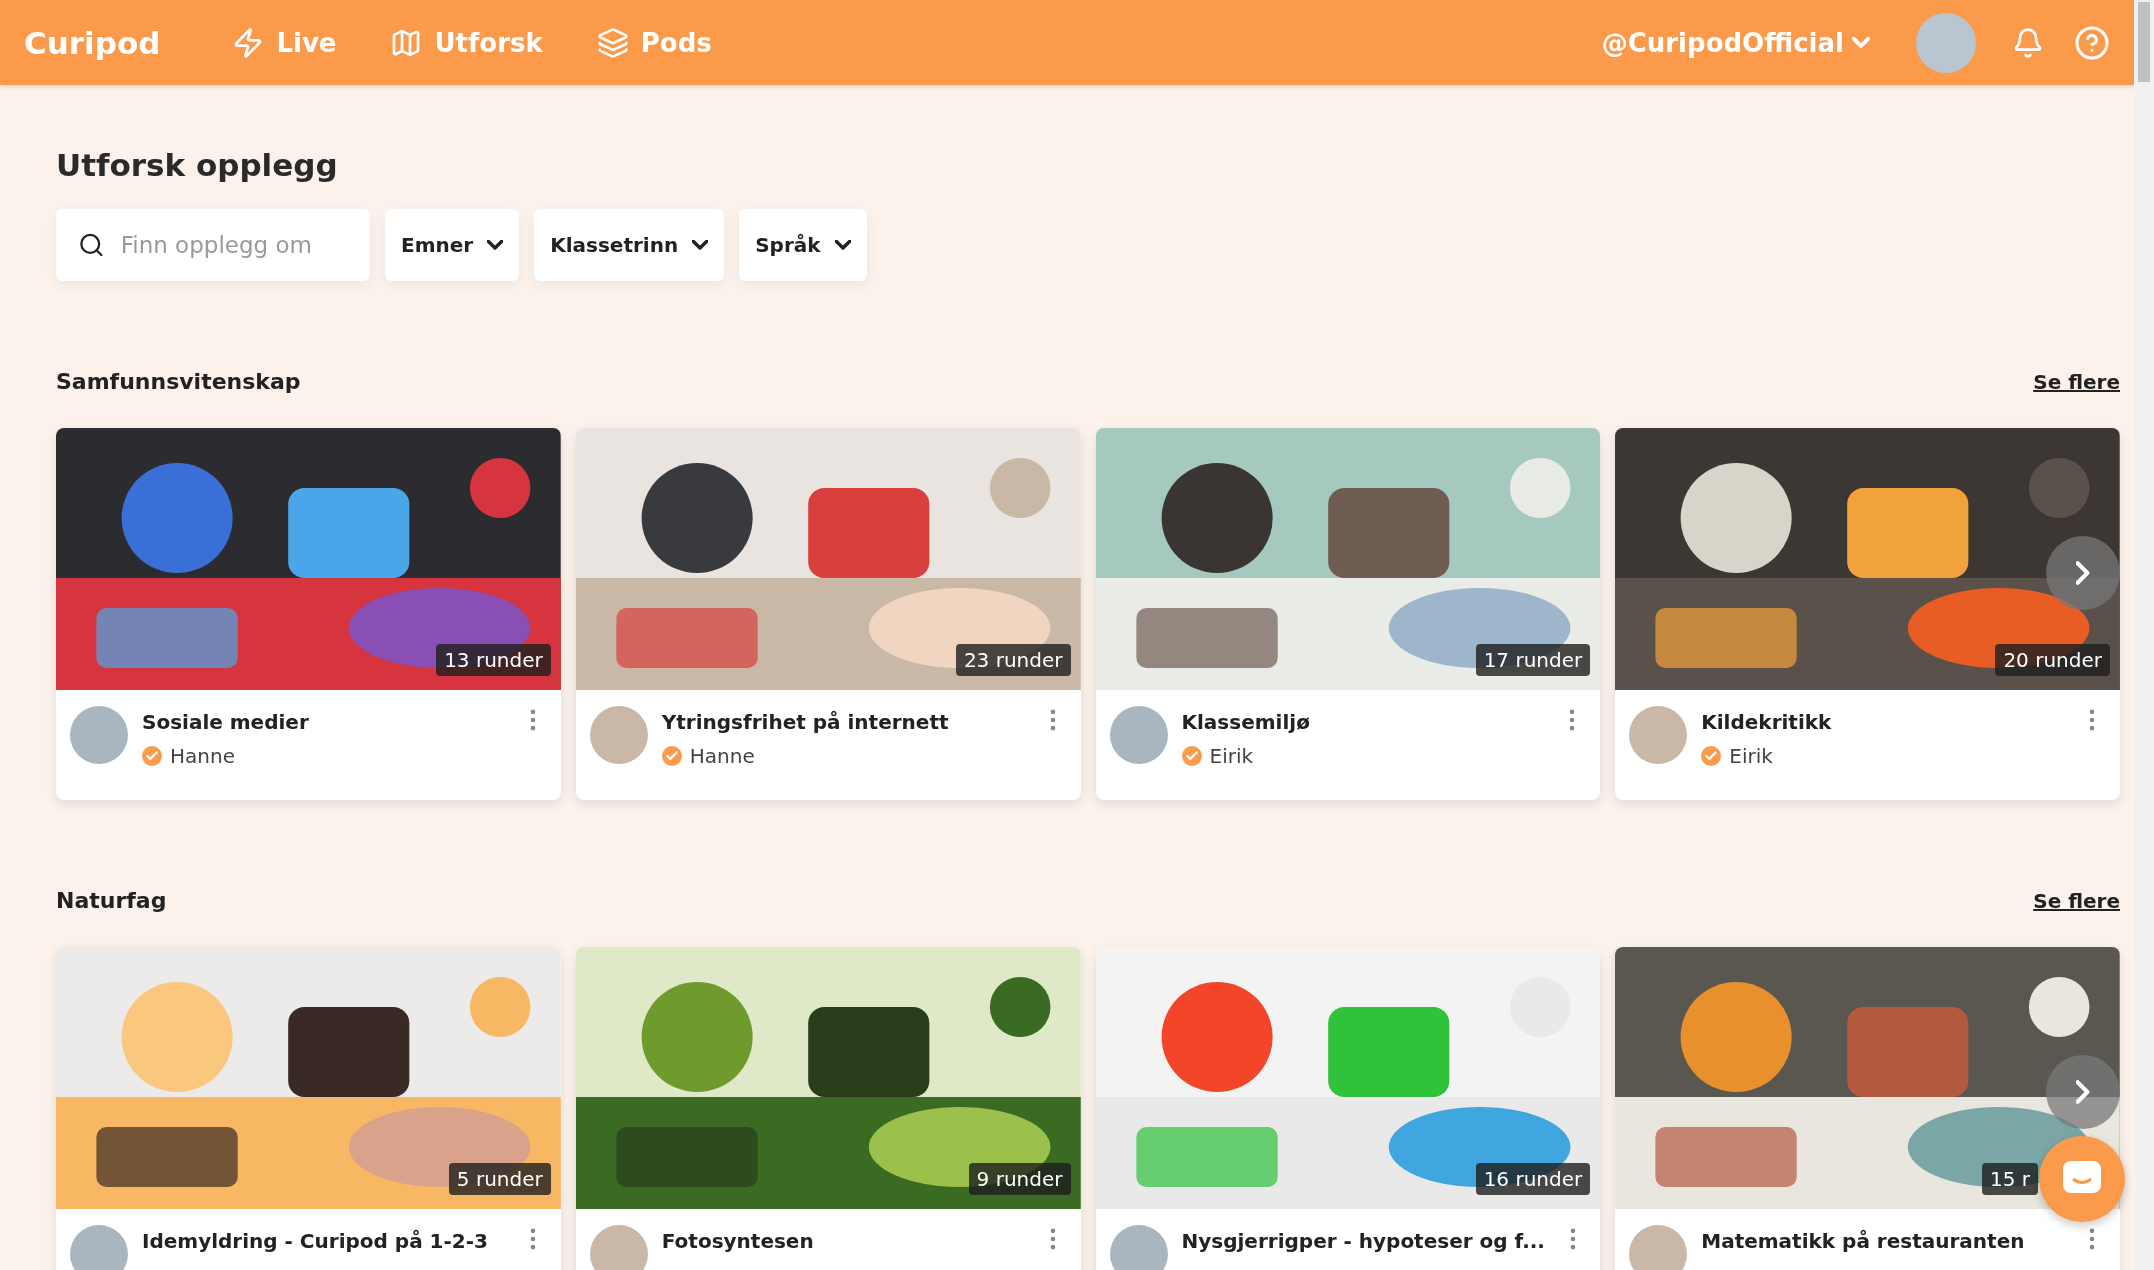  What do you see at coordinates (2144, 42) in the screenshot?
I see `scrollbar-thumb` at bounding box center [2144, 42].